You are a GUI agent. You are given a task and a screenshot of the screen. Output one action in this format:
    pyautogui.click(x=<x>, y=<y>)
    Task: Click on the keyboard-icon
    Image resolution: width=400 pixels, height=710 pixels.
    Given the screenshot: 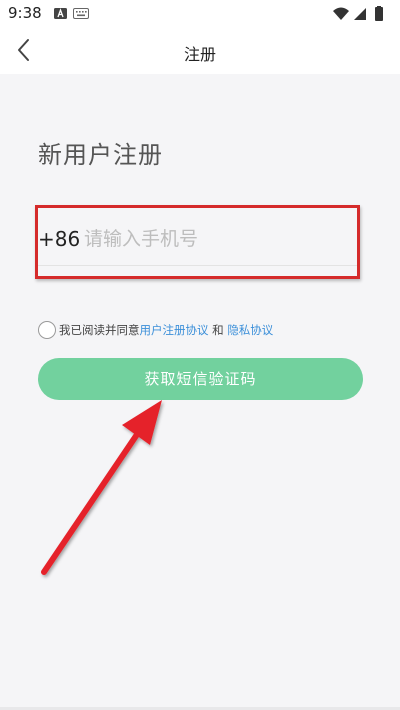 What is the action you would take?
    pyautogui.click(x=81, y=13)
    